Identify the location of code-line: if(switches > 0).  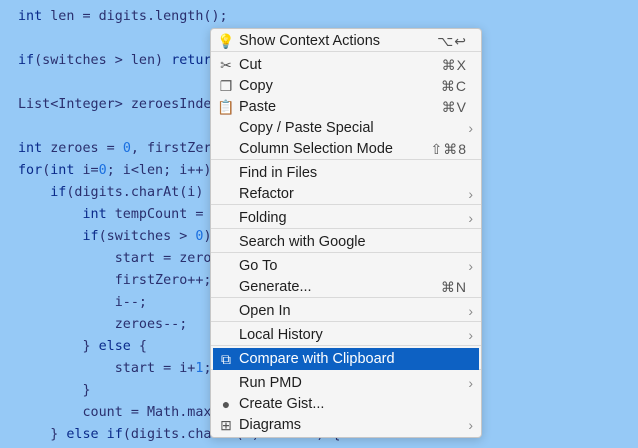
(114, 237).